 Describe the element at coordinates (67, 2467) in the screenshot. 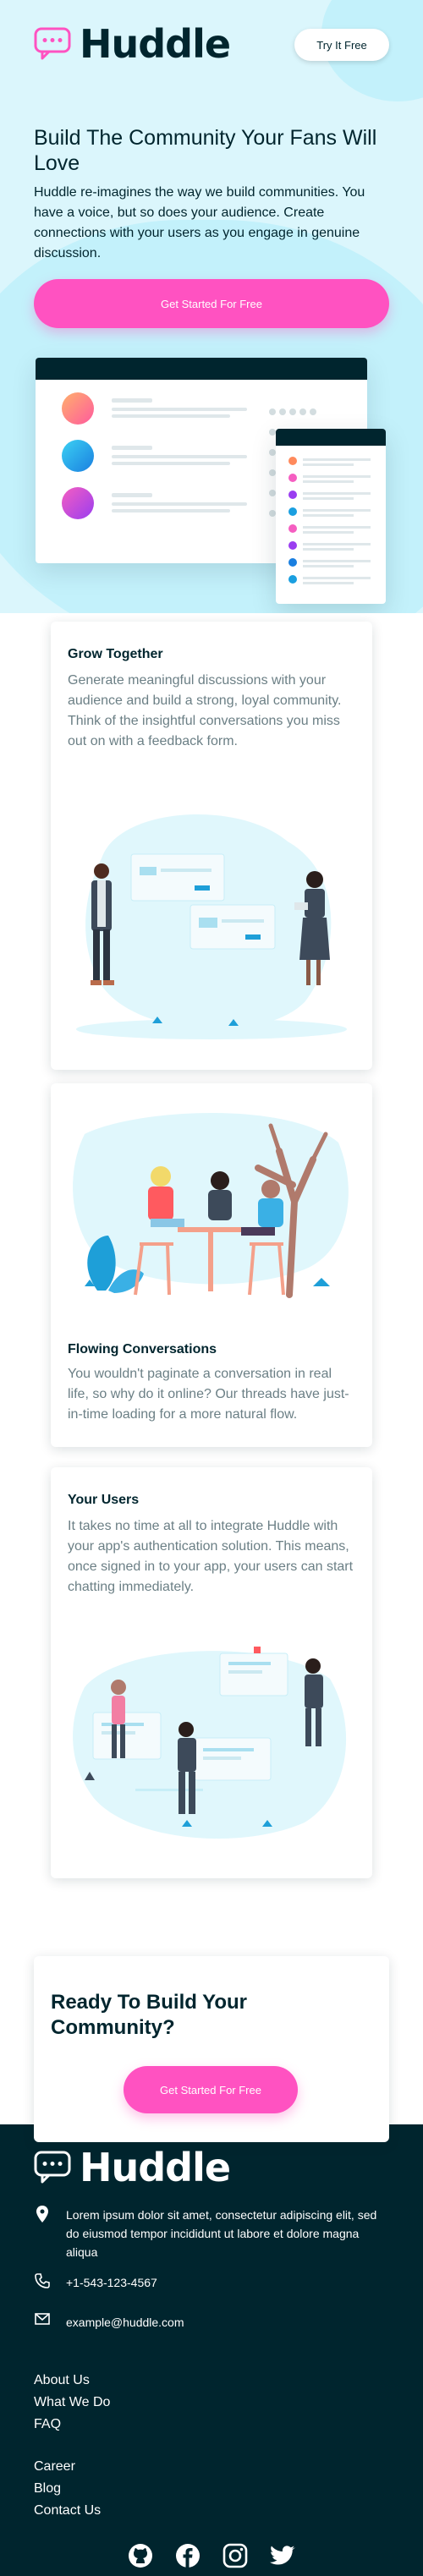

I see `footer-link-career: Career` at that location.